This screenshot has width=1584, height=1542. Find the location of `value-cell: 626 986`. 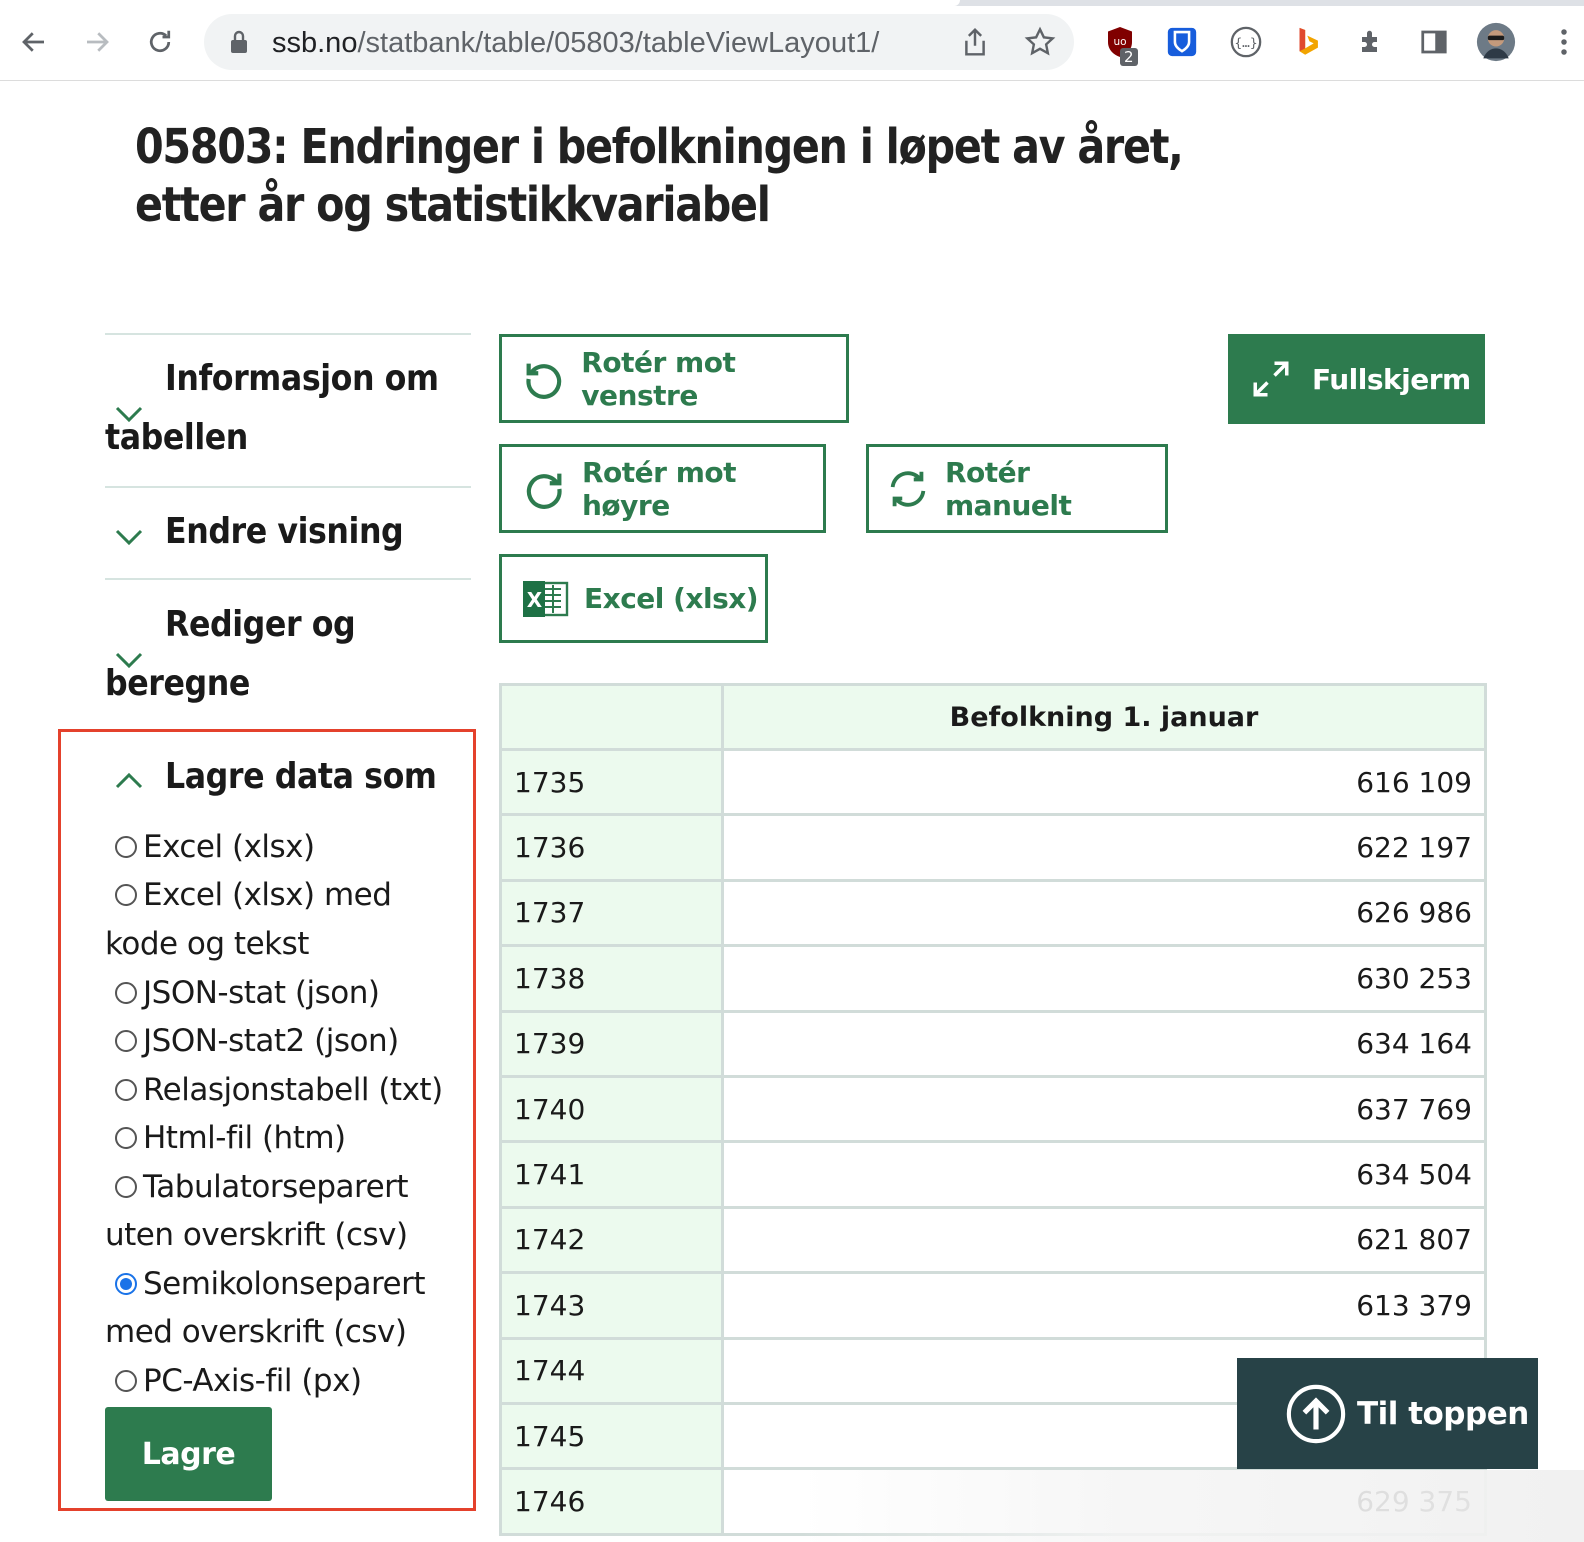

value-cell: 626 986 is located at coordinates (1104, 913).